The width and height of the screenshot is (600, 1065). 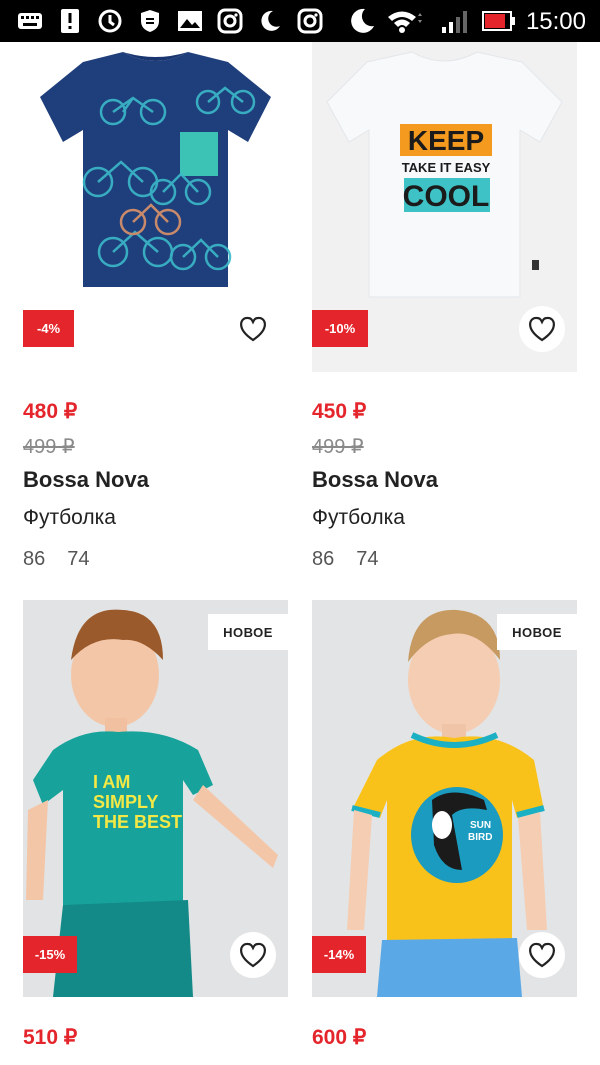 I want to click on status-bar: 15:00, so click(x=300, y=21).